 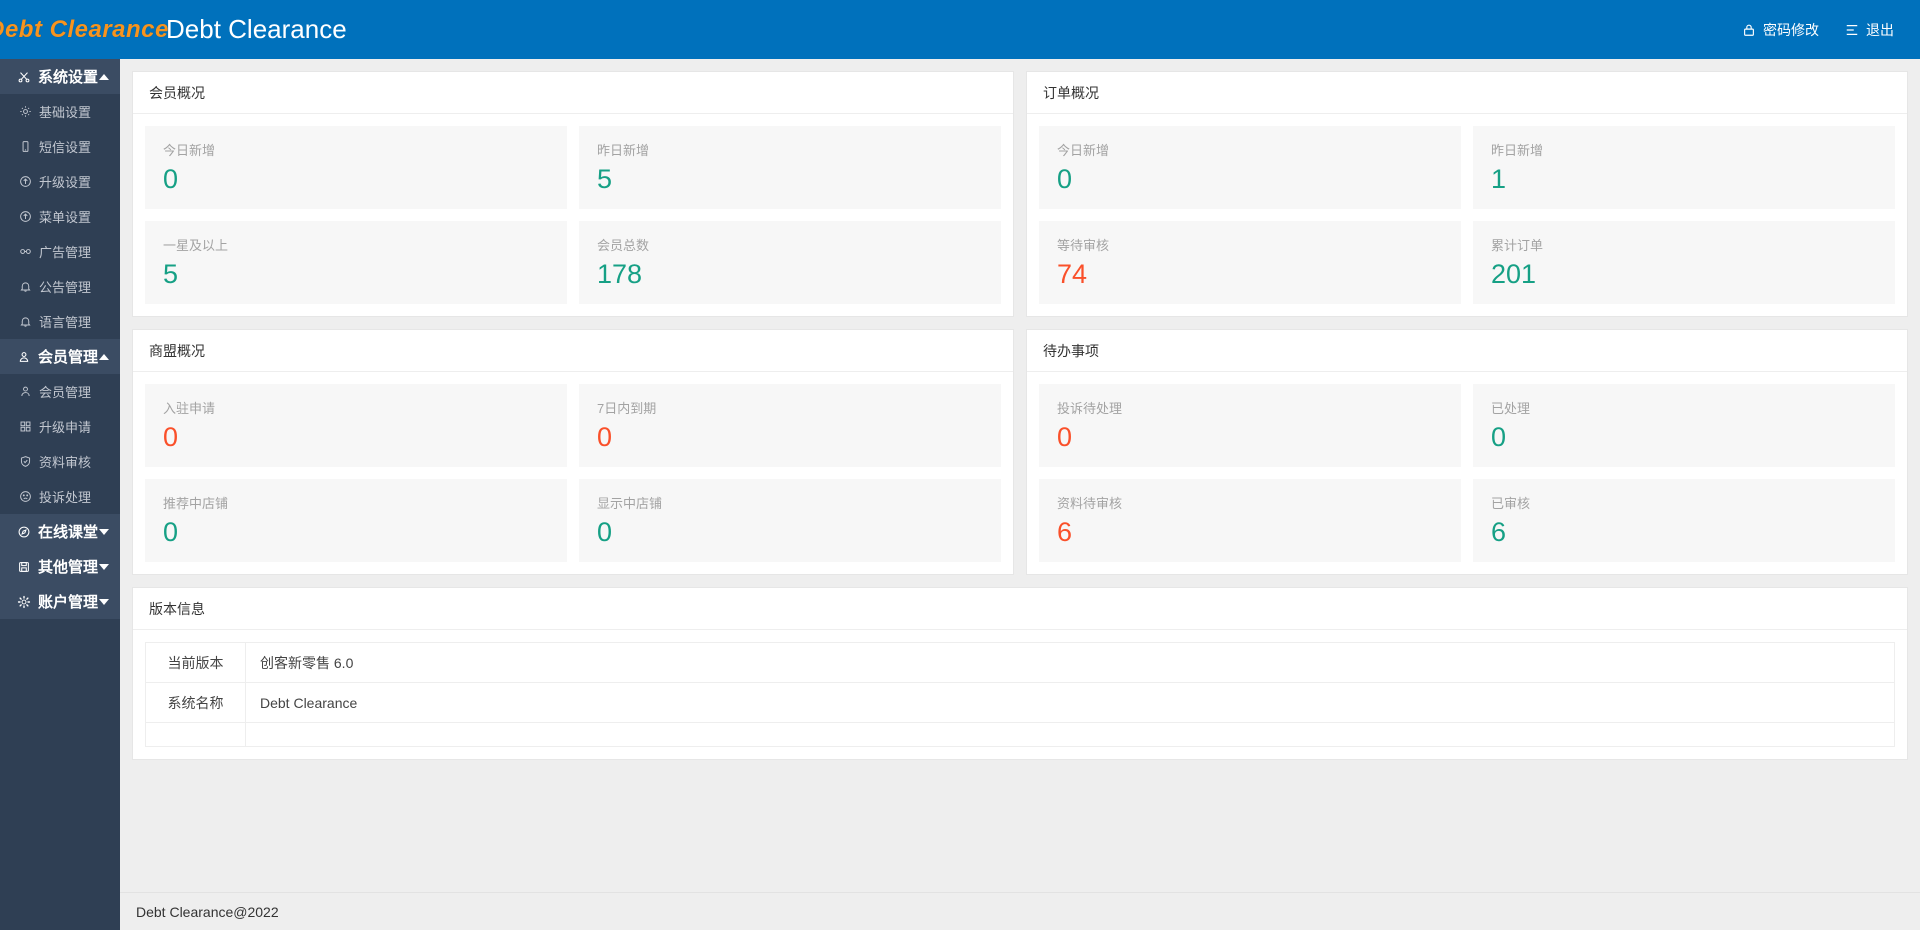 I want to click on sidebar-item-basic-settings: 基础设置, so click(x=60, y=111).